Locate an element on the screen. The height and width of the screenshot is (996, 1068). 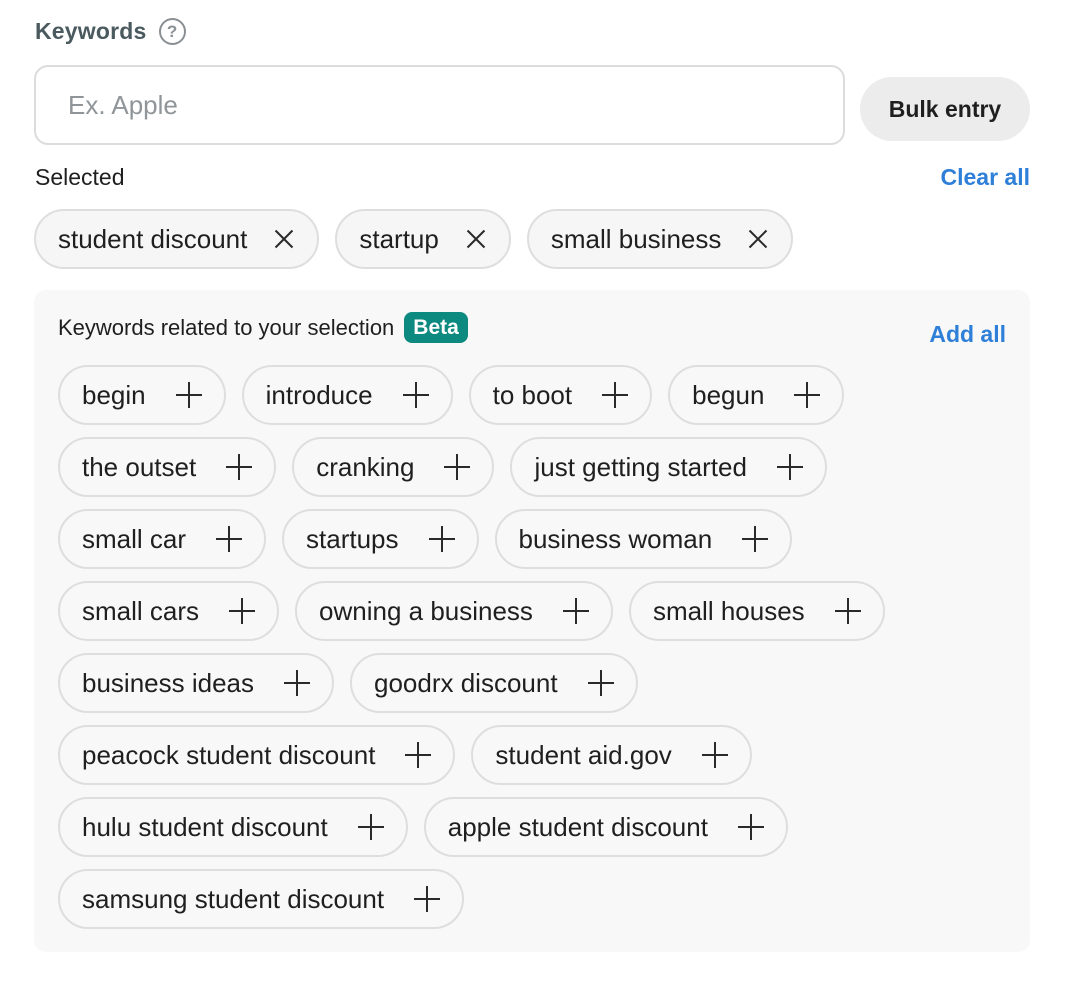
related-header: Keywords related to your selection Beta is located at coordinates (263, 327).